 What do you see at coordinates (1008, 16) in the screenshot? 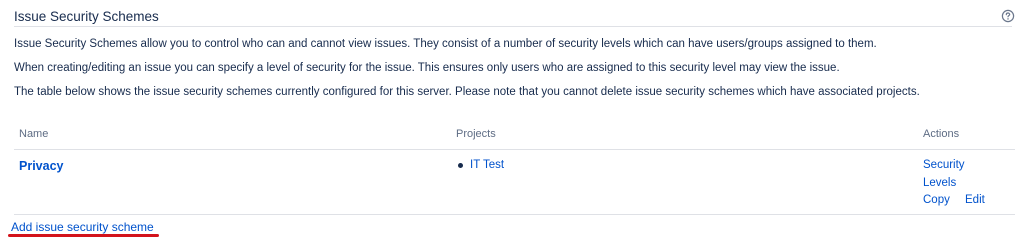
I see `help-icon` at bounding box center [1008, 16].